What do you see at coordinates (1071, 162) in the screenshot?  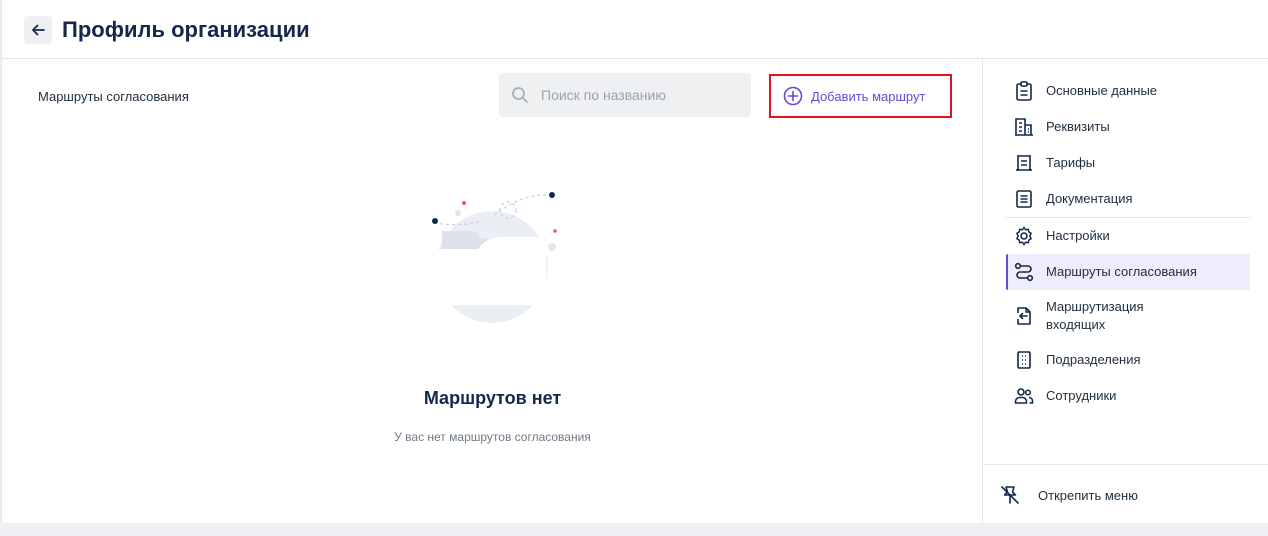 I see `sidebar-item-label: Тарифы` at bounding box center [1071, 162].